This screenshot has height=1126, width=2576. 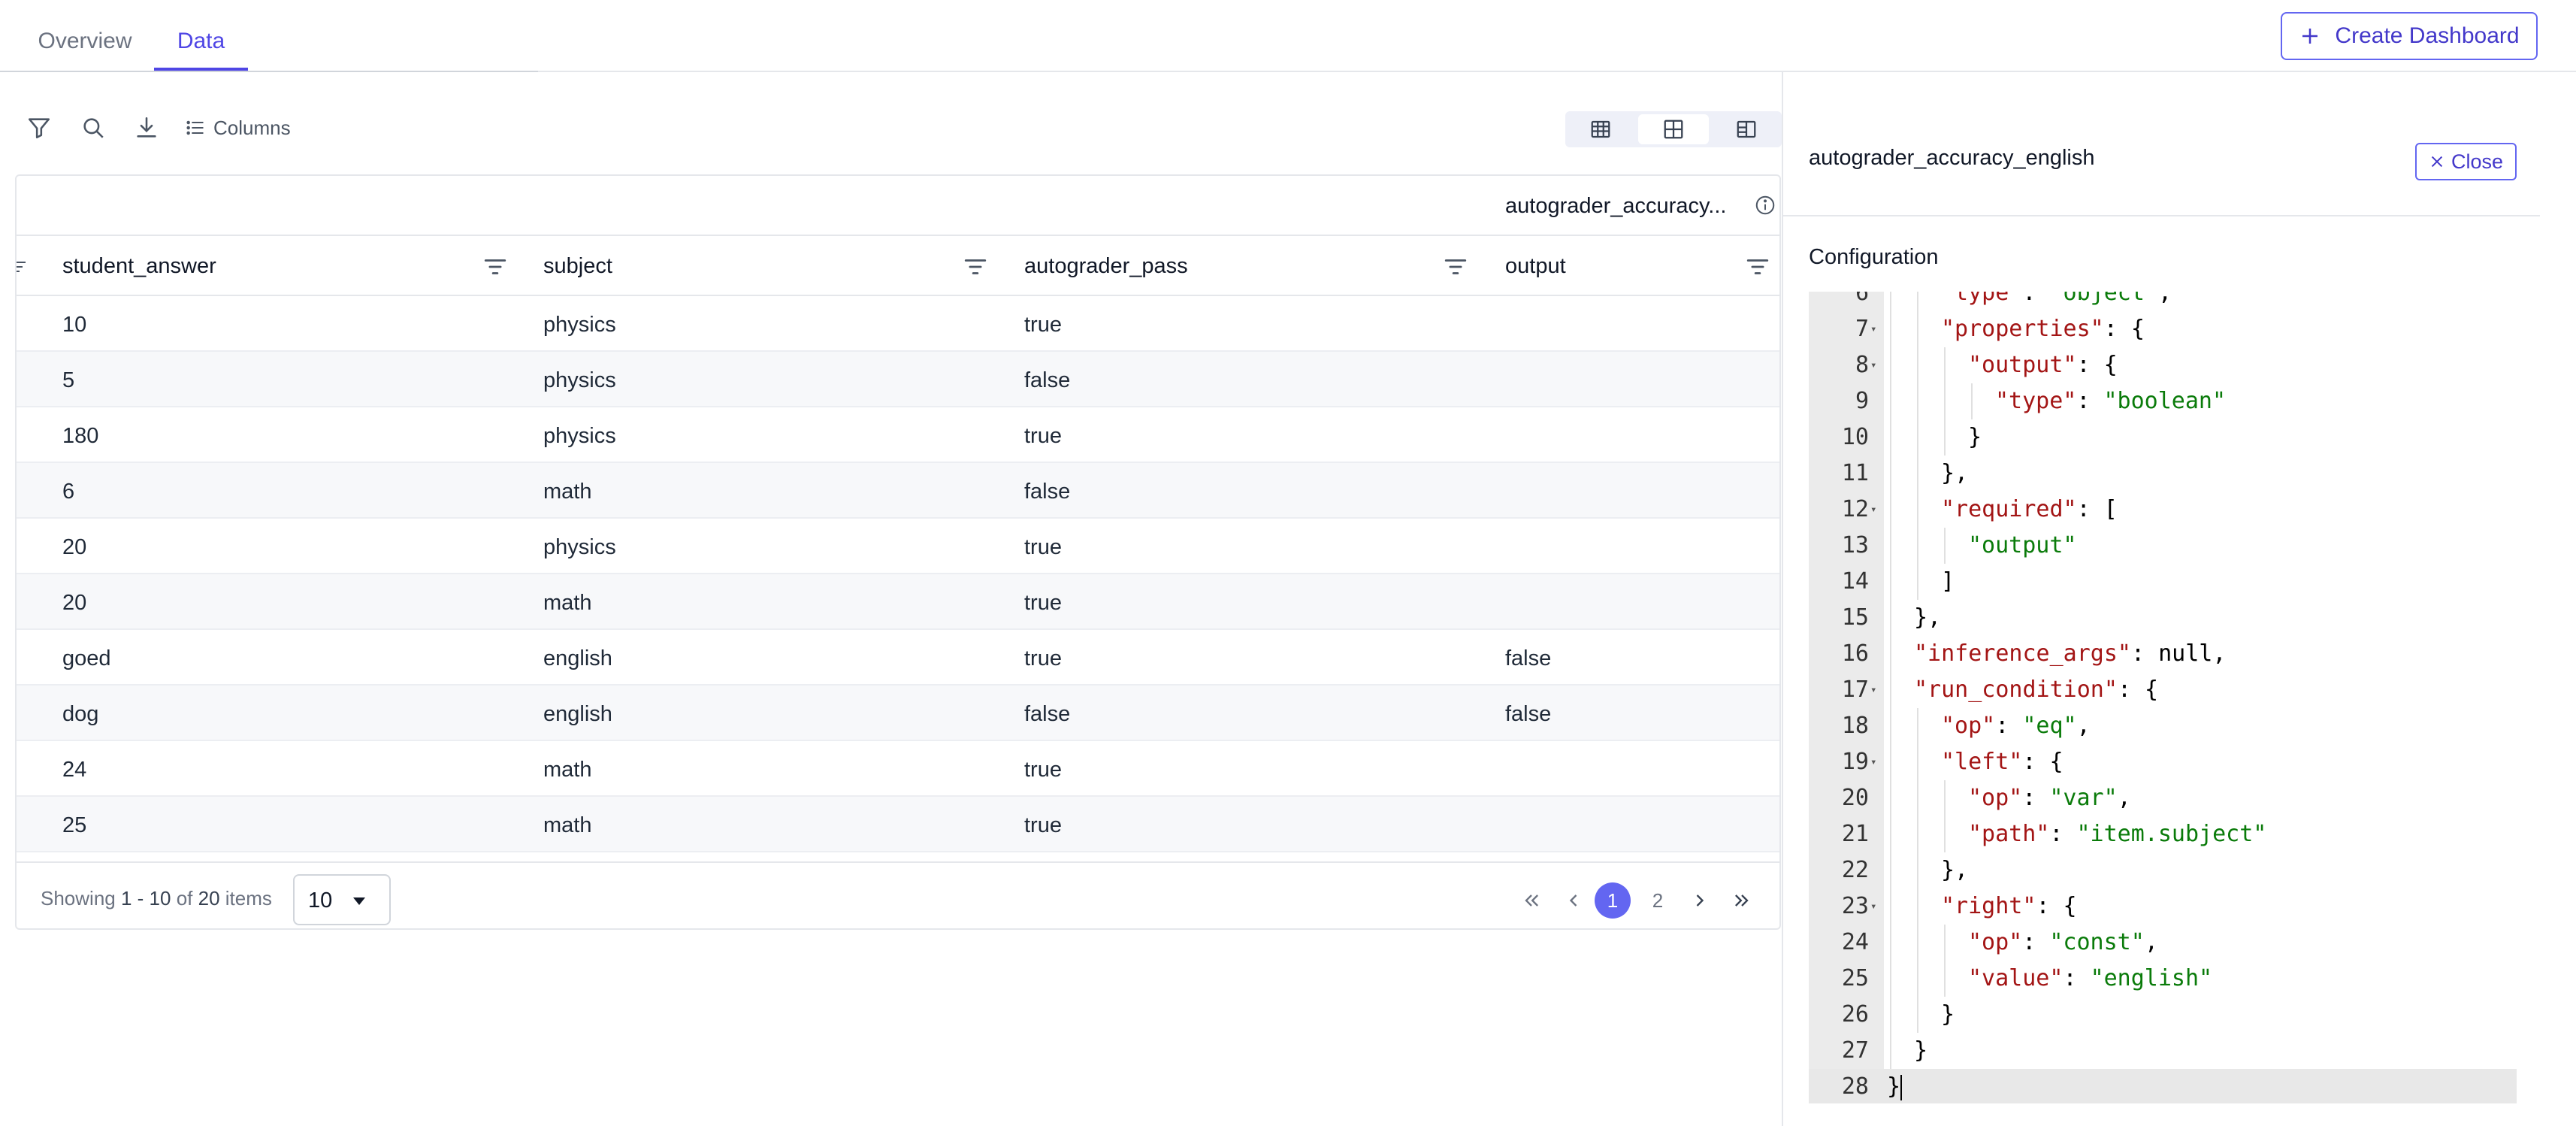 I want to click on view-mode-switch, so click(x=1674, y=129).